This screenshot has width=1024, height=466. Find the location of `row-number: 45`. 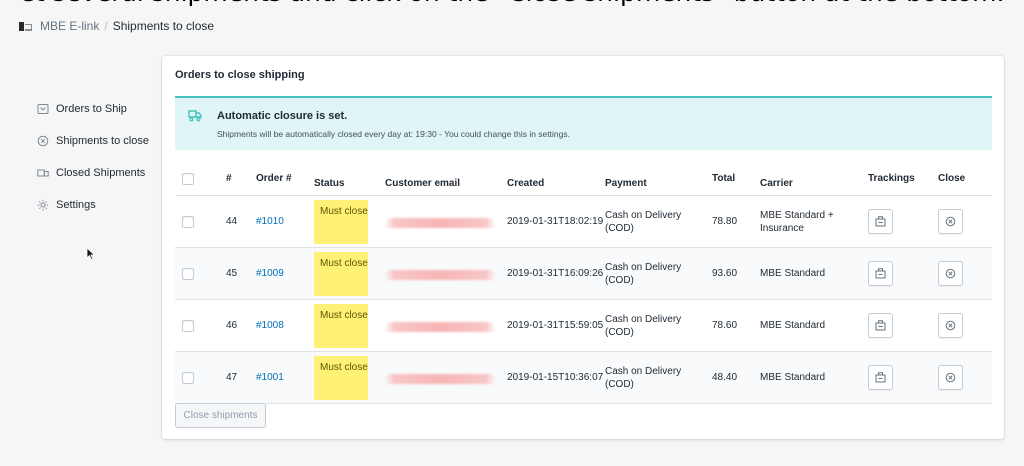

row-number: 45 is located at coordinates (232, 273).